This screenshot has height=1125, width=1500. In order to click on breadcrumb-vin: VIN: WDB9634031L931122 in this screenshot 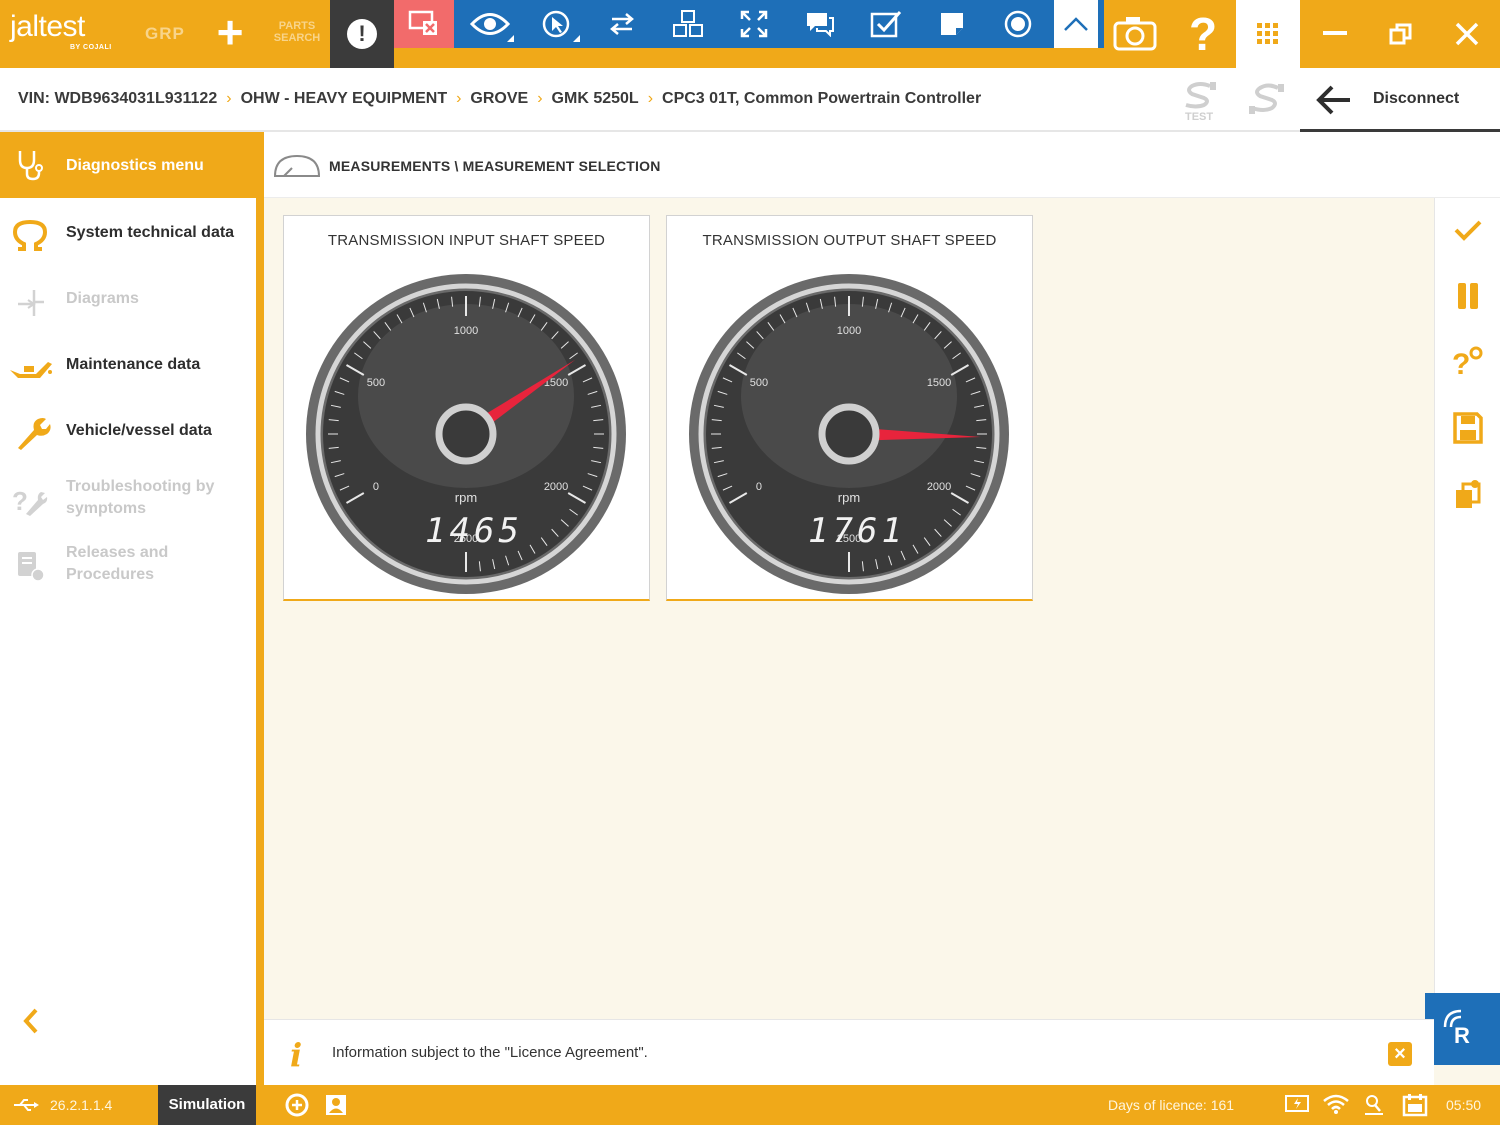, I will do `click(117, 98)`.